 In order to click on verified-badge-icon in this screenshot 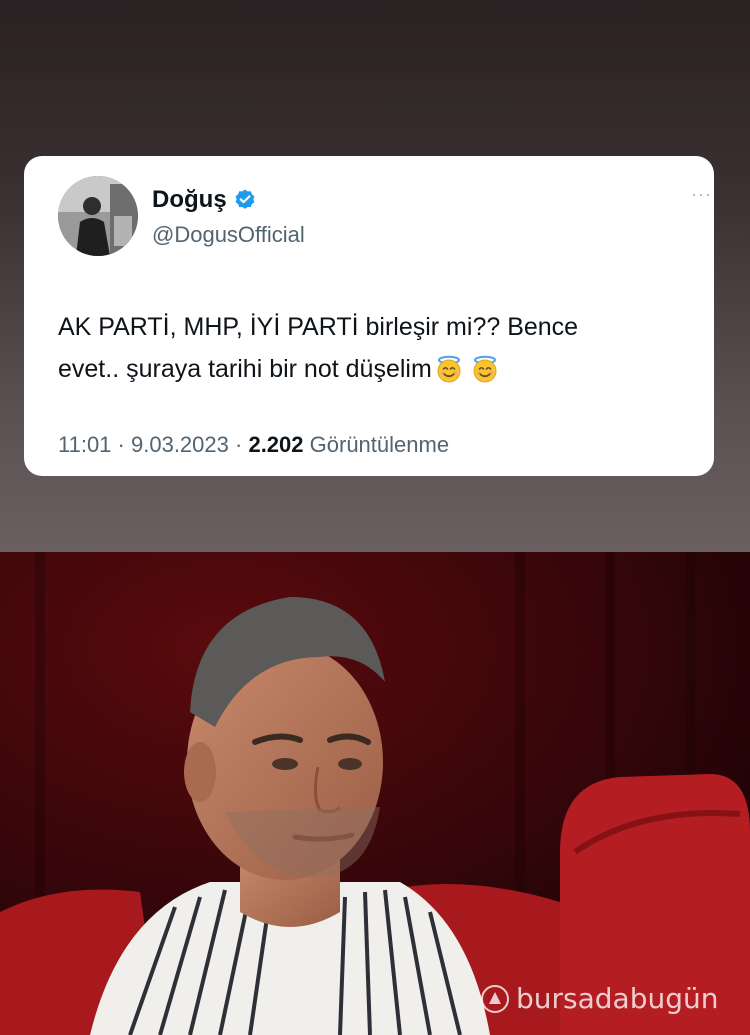, I will do `click(245, 199)`.